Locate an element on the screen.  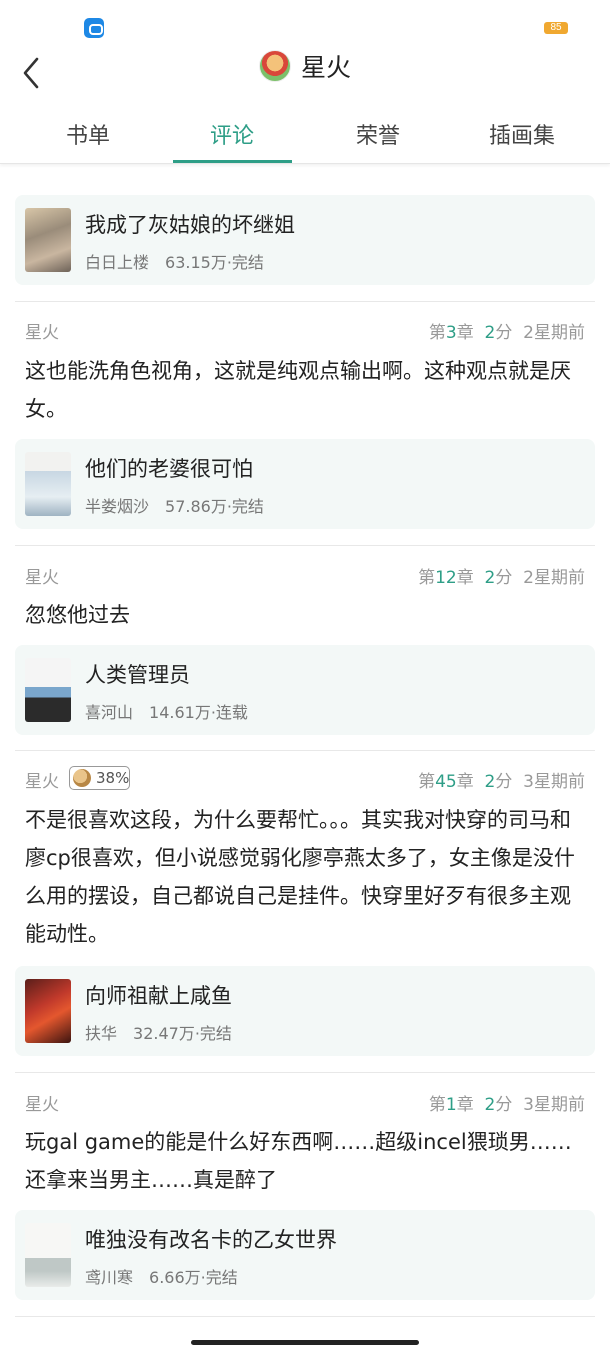
tab-illustrations: 插画集 is located at coordinates (522, 138).